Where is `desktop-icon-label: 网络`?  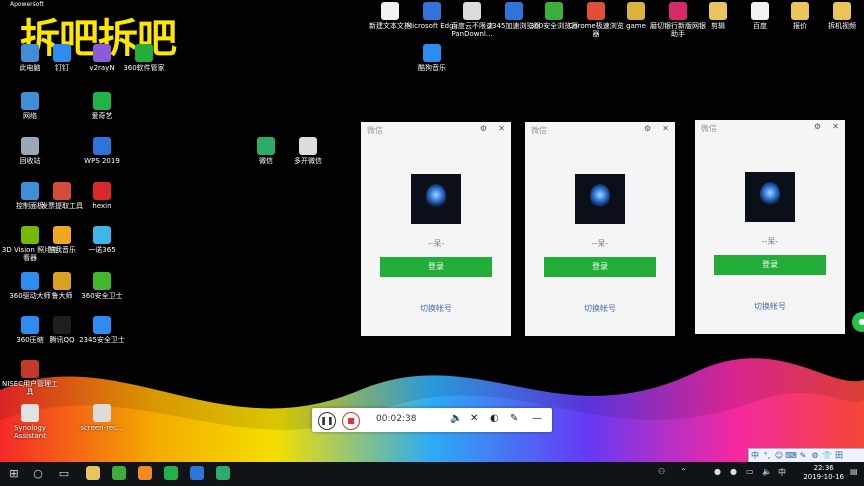 desktop-icon-label: 网络 is located at coordinates (30, 116).